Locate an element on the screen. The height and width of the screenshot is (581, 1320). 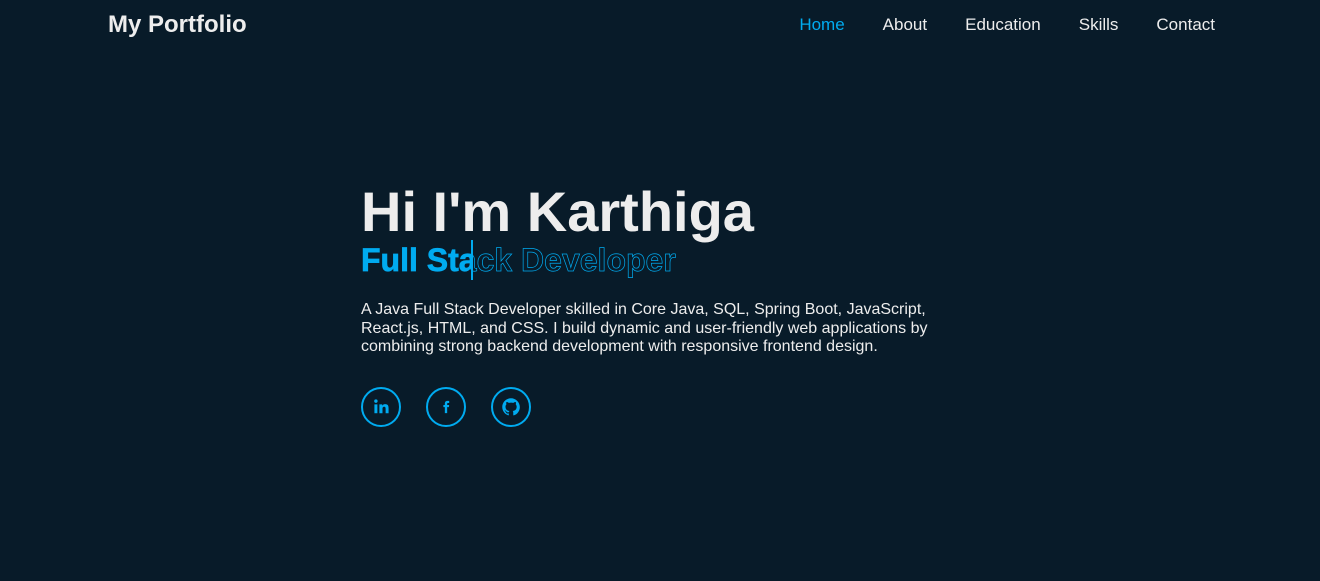
github-link is located at coordinates (511, 406).